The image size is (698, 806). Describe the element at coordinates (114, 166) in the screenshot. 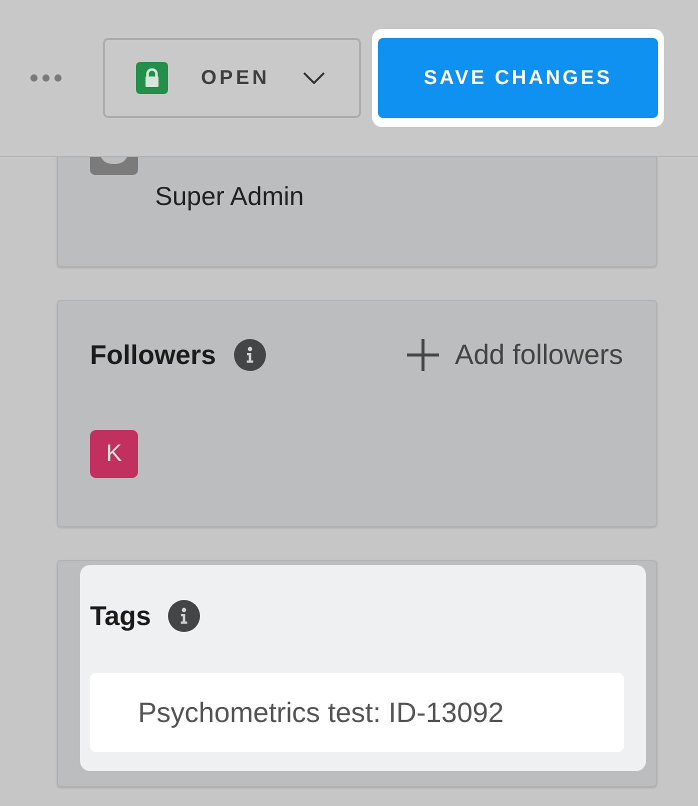

I see `user-icon` at that location.